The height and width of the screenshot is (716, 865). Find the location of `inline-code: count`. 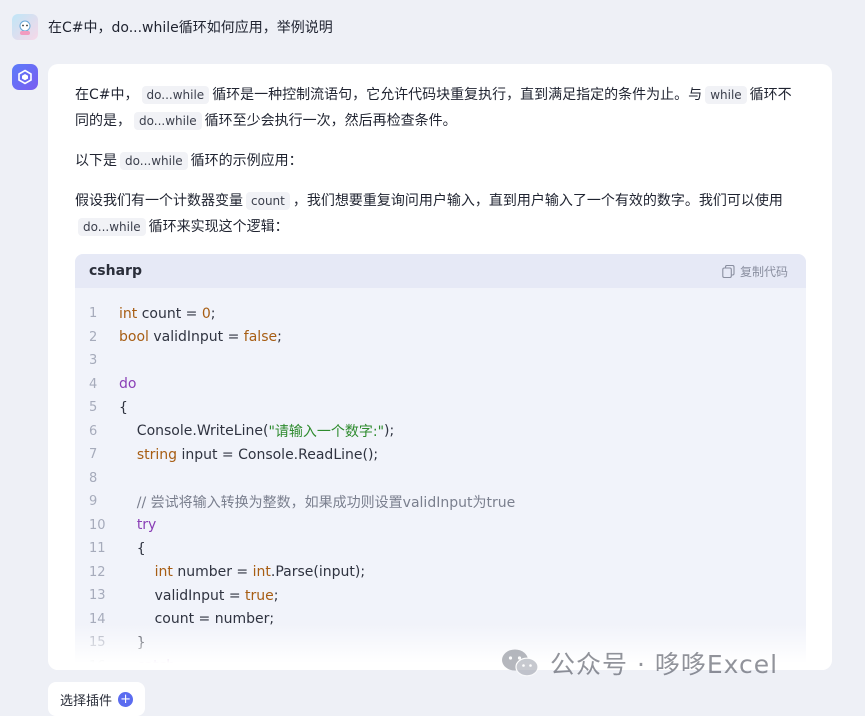

inline-code: count is located at coordinates (268, 201).